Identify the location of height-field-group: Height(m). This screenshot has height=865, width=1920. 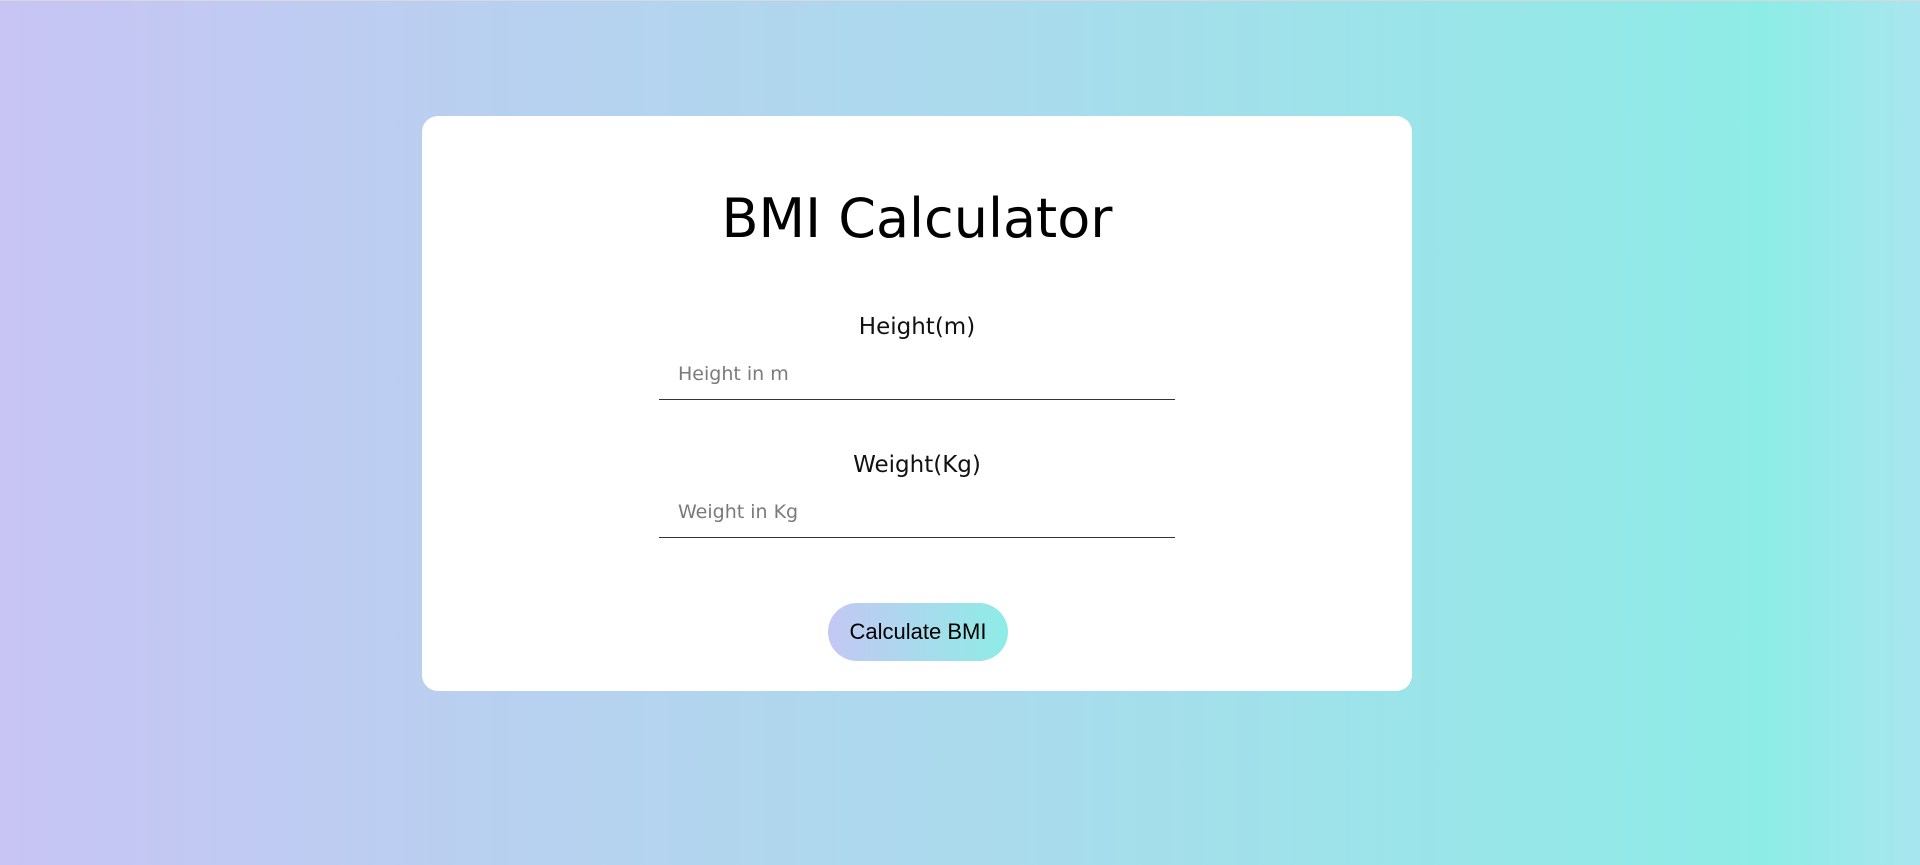
(917, 356).